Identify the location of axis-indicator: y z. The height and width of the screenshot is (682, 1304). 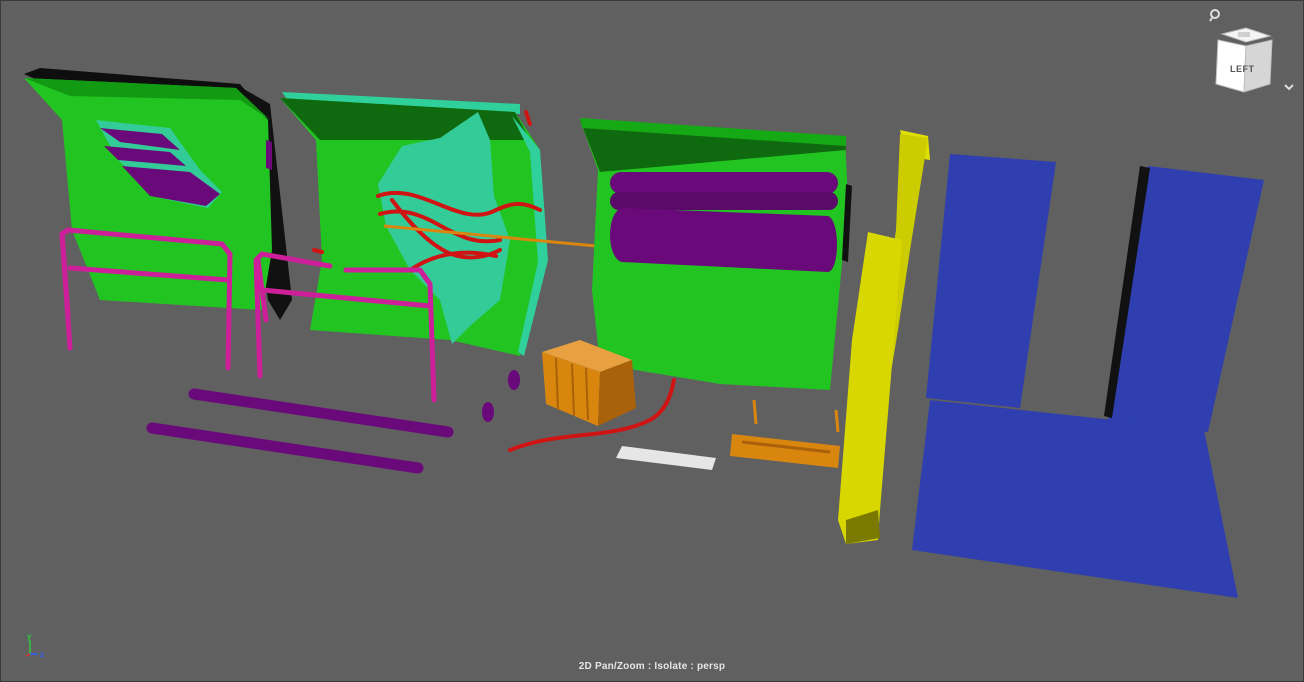
(34, 645).